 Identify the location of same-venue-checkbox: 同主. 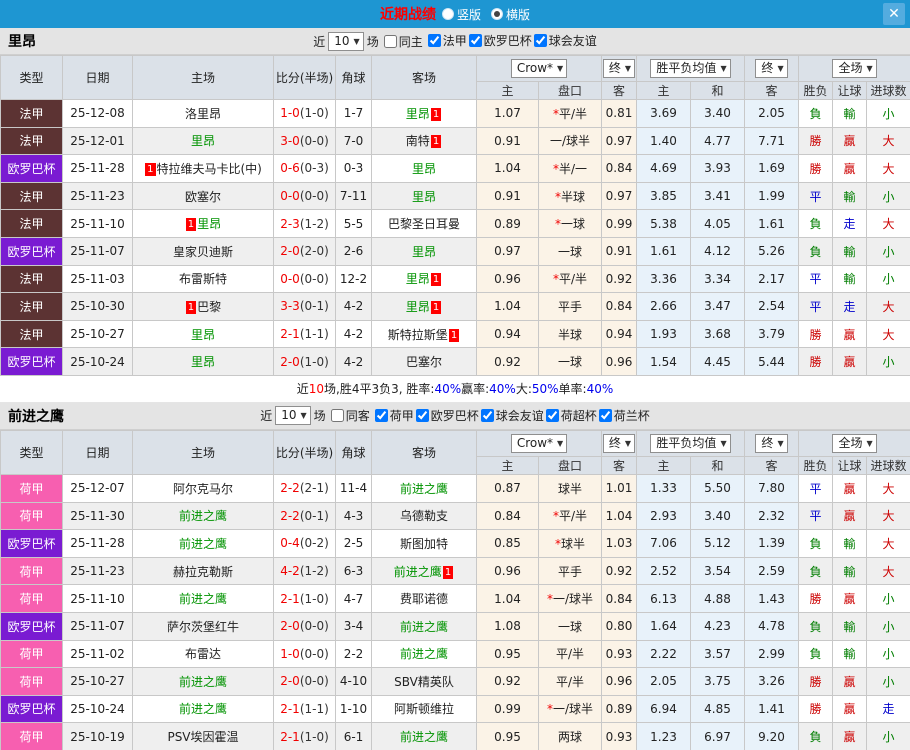
(402, 41).